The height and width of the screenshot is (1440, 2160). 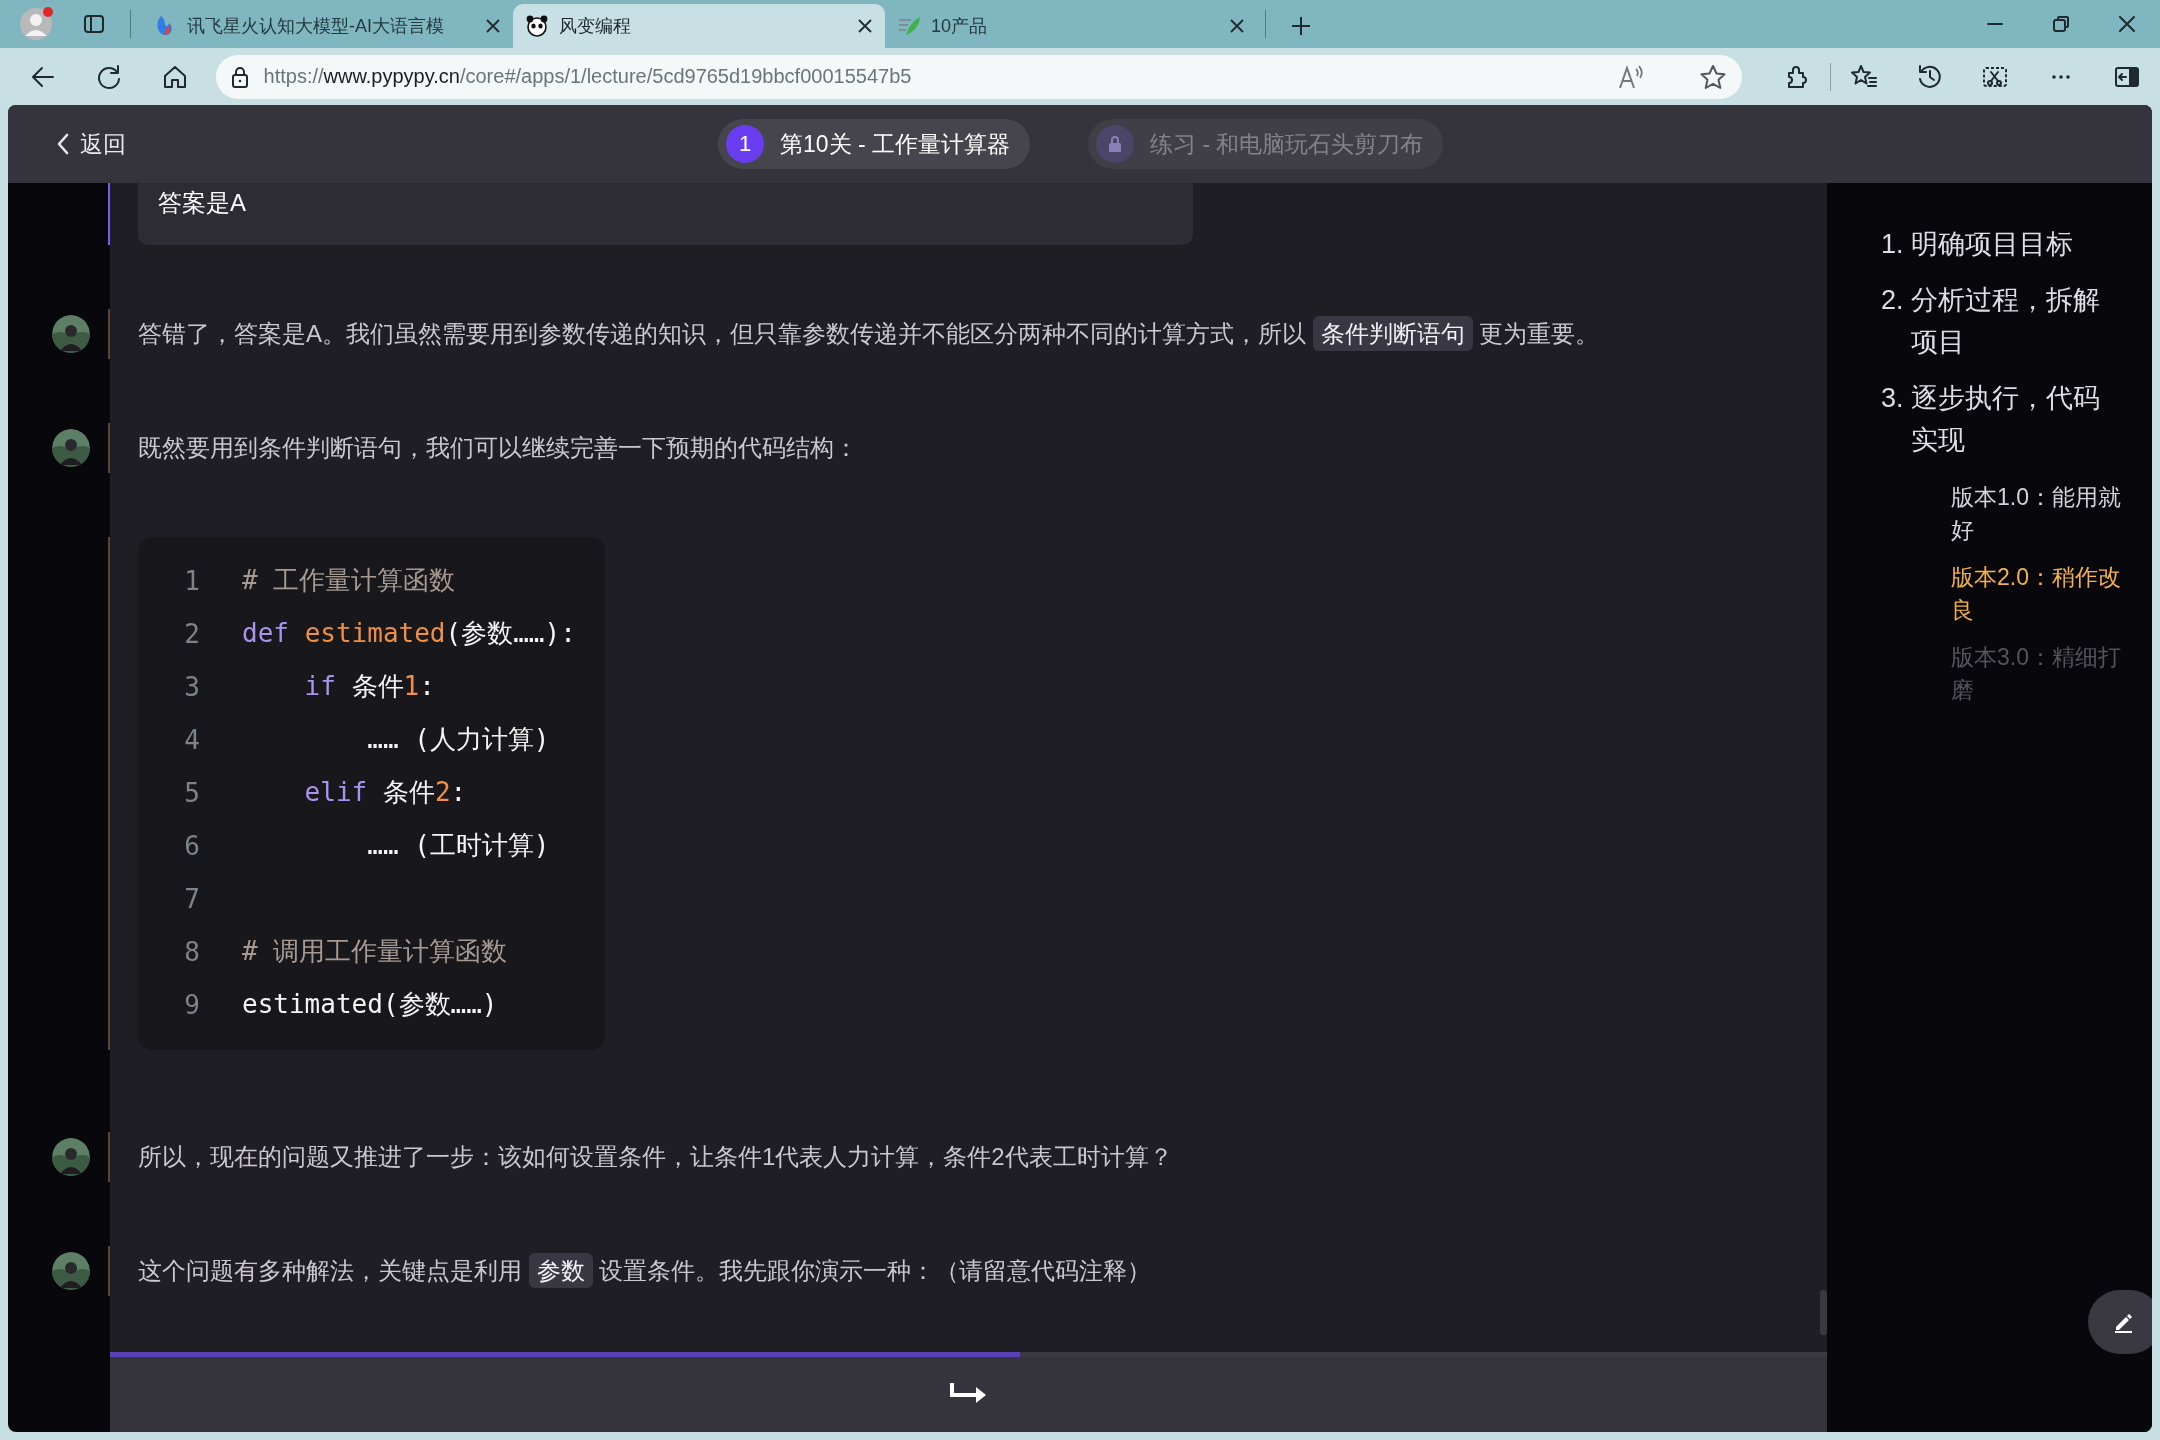 What do you see at coordinates (458, 845) in the screenshot?
I see `code-line: …… (工时计算)` at bounding box center [458, 845].